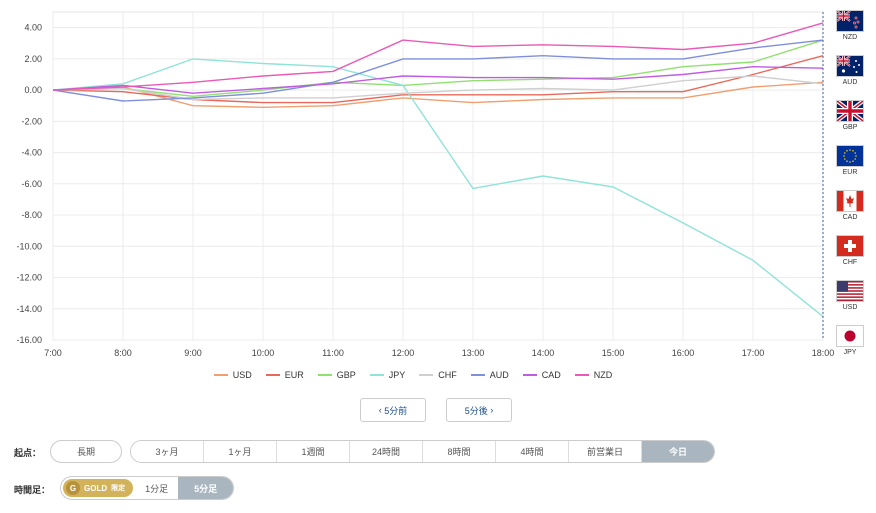  I want to click on flag-label: GBP, so click(850, 127).